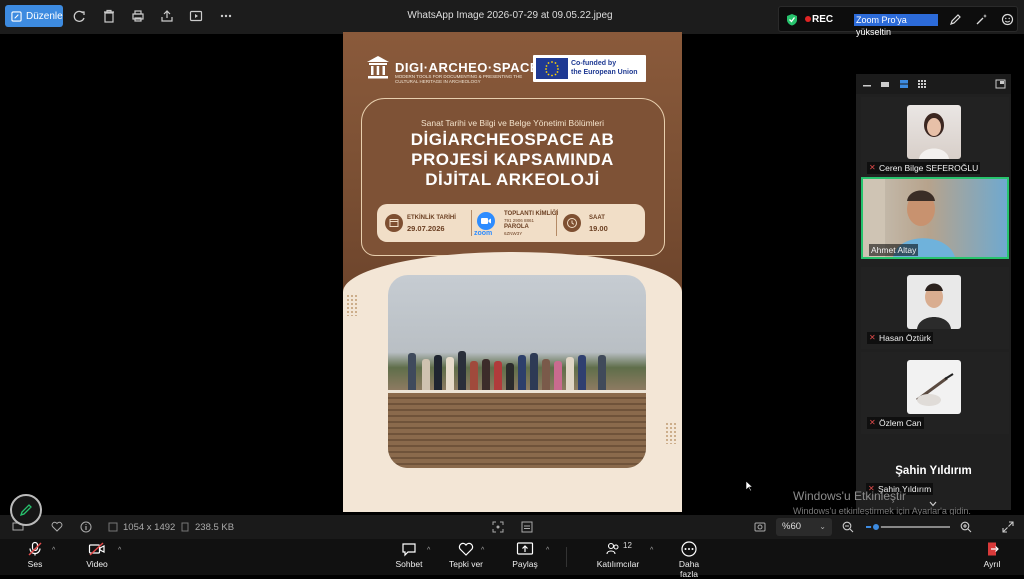 The width and height of the screenshot is (1024, 579). I want to click on zoom-slider, so click(908, 527).